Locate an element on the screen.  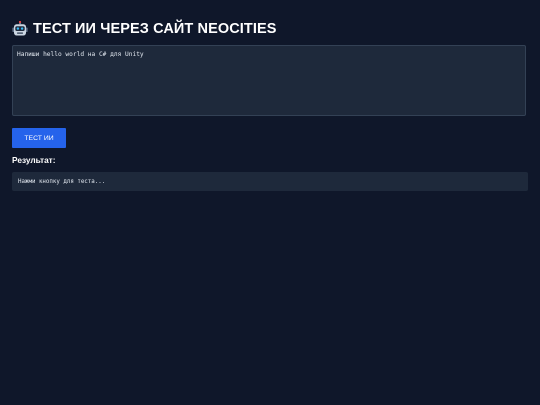
test-ai-button: ТЕСТ ИИ is located at coordinates (39, 138).